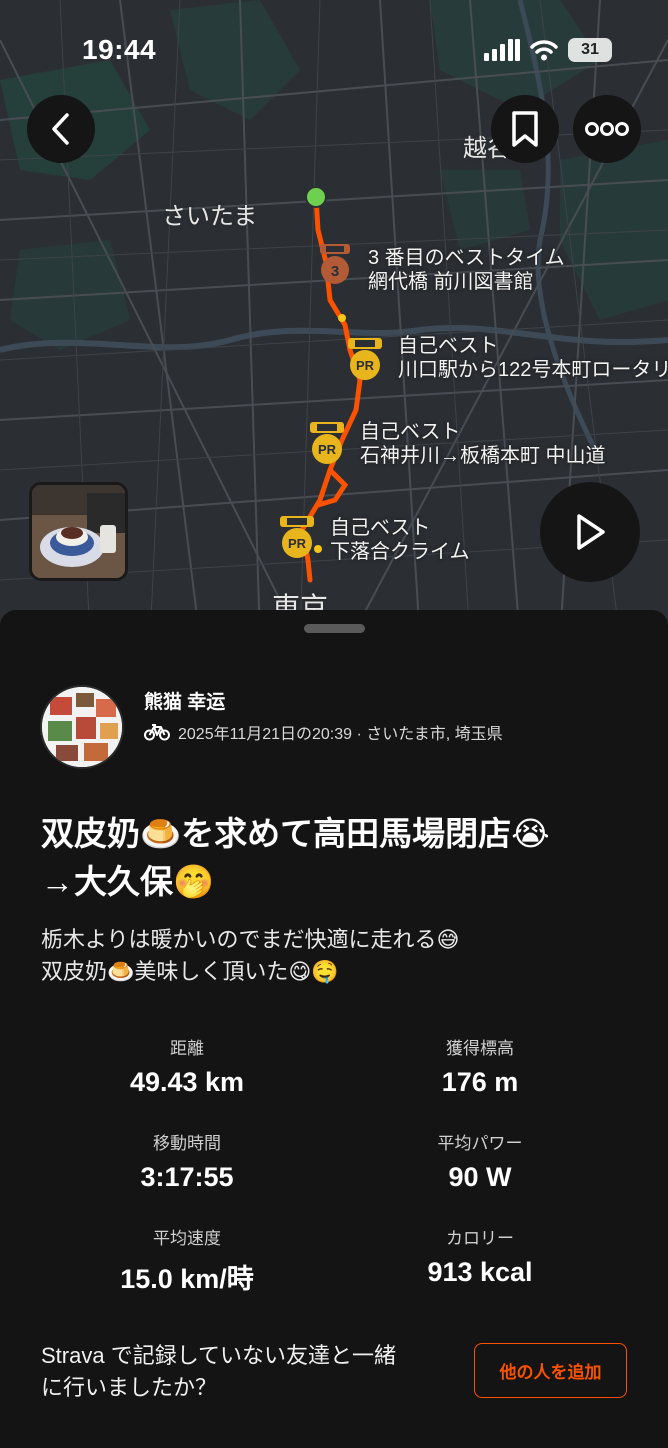 The height and width of the screenshot is (1448, 668). Describe the element at coordinates (250, 939) in the screenshot. I see `activity-description-line: 栃木よりは暖かいのでまだ快適に走れる😅` at that location.